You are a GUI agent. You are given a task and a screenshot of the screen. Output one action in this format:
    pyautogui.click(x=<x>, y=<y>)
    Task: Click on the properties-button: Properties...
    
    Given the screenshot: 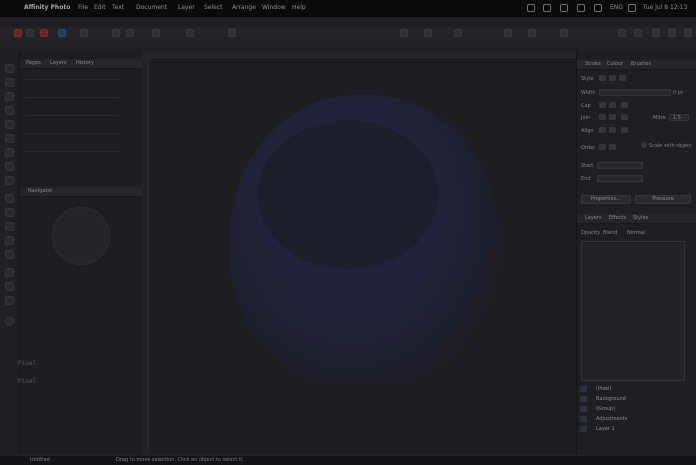 What is the action you would take?
    pyautogui.click(x=606, y=199)
    